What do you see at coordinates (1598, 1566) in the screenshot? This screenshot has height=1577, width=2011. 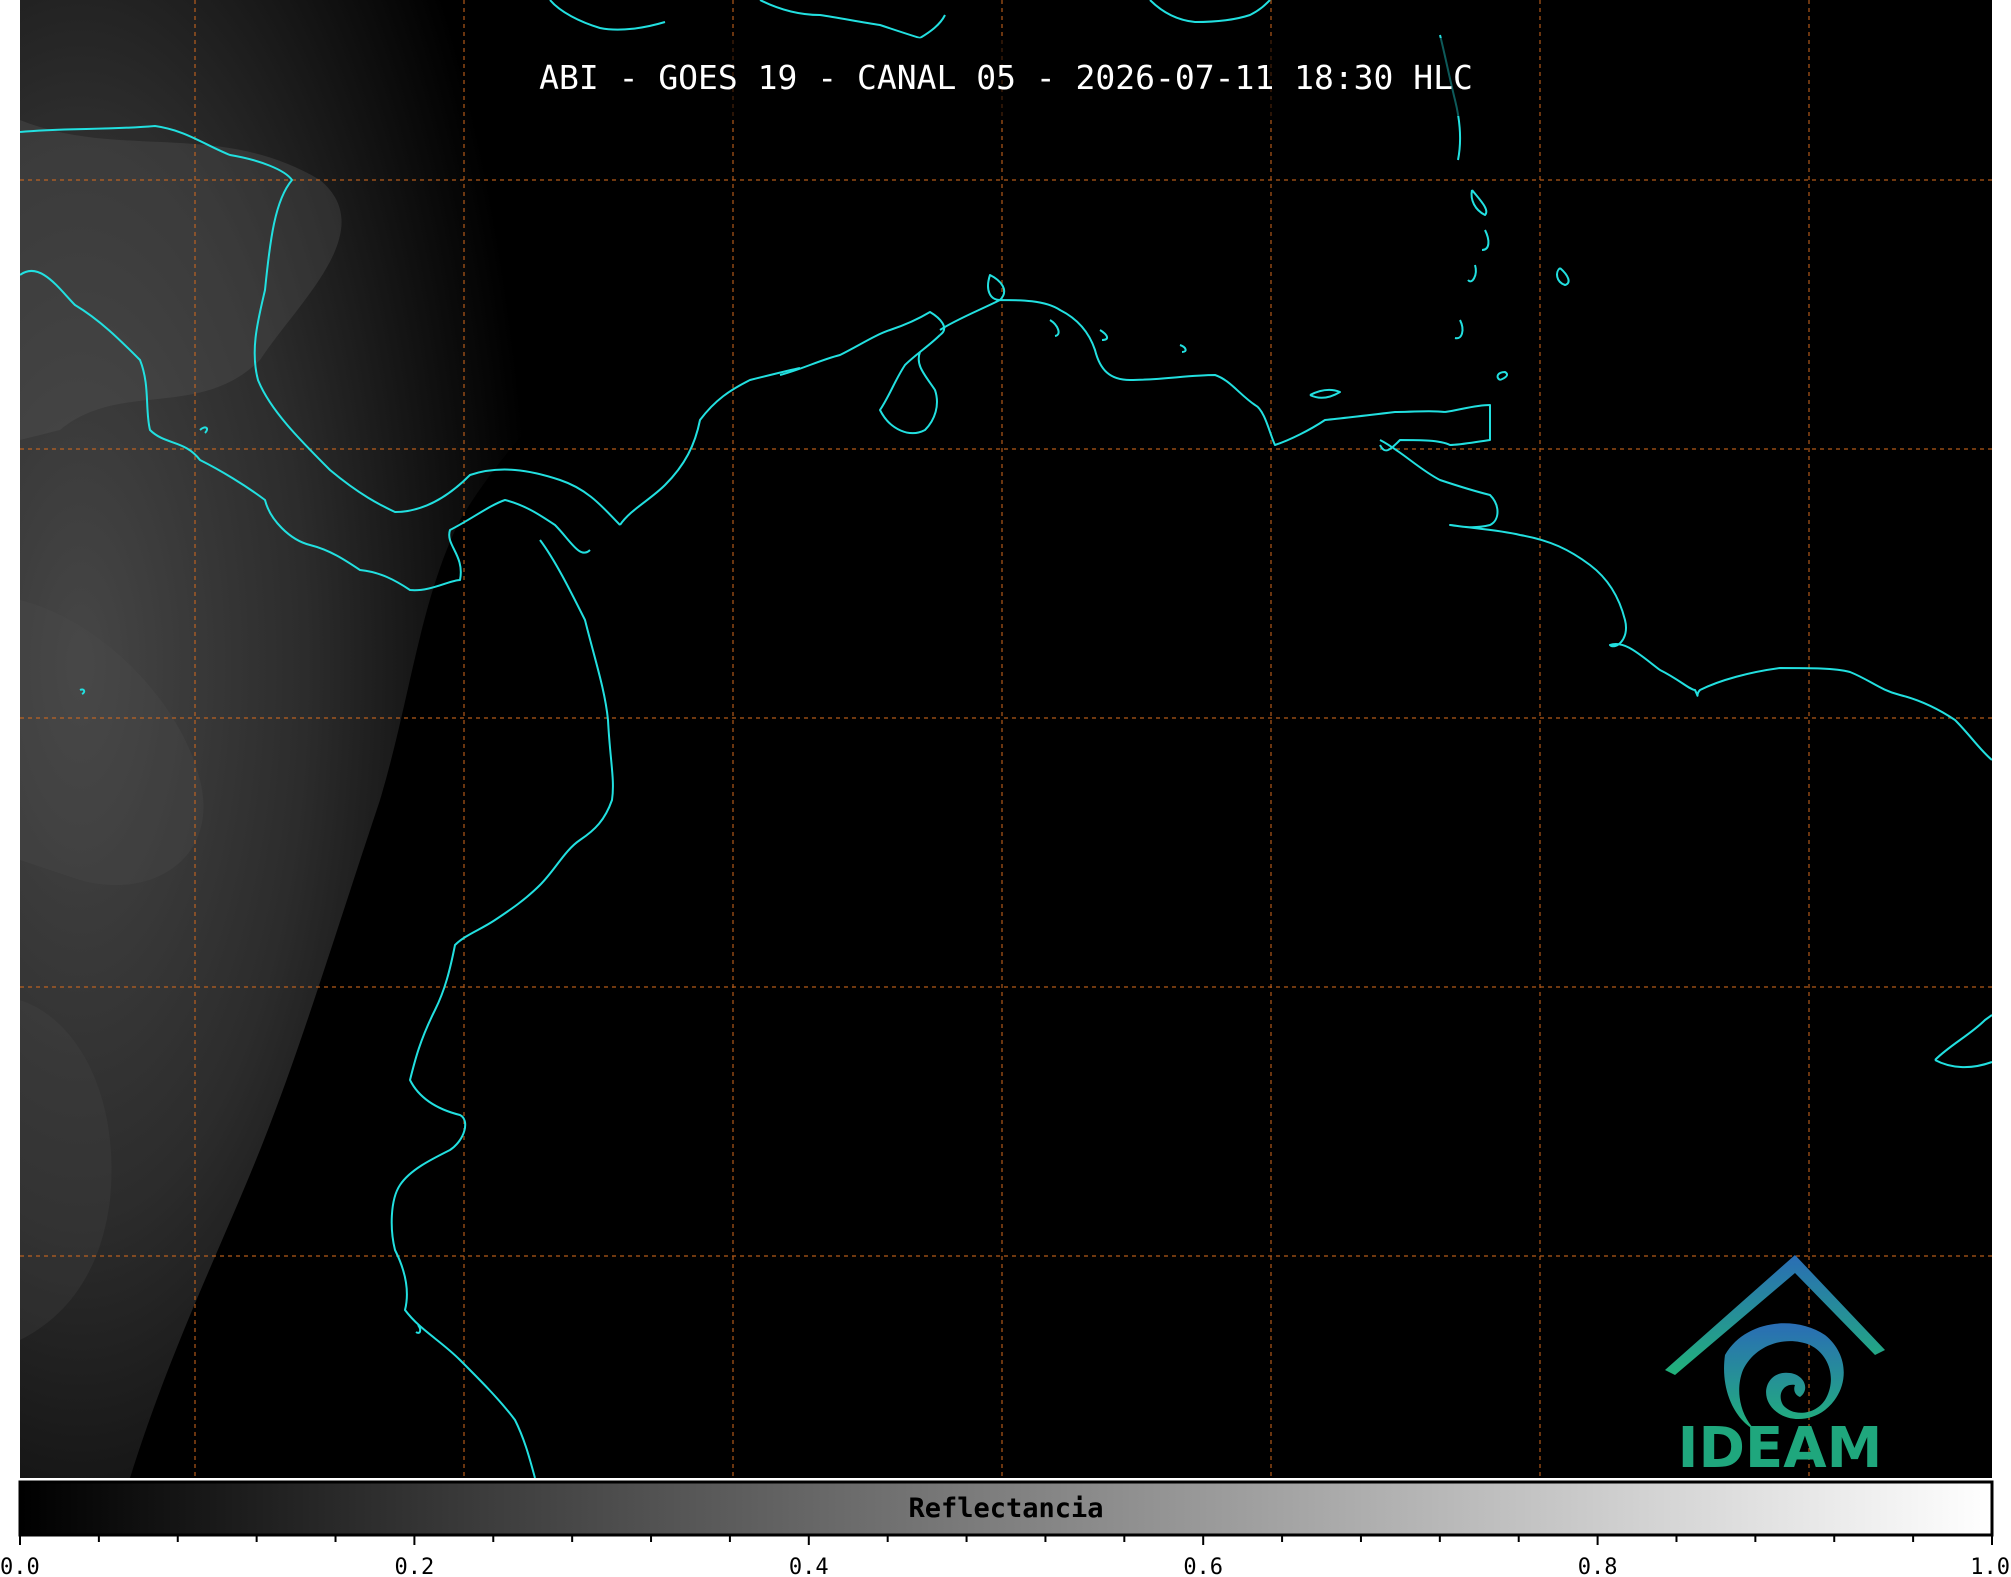 I see `colorbar-tick-label: 0.8` at bounding box center [1598, 1566].